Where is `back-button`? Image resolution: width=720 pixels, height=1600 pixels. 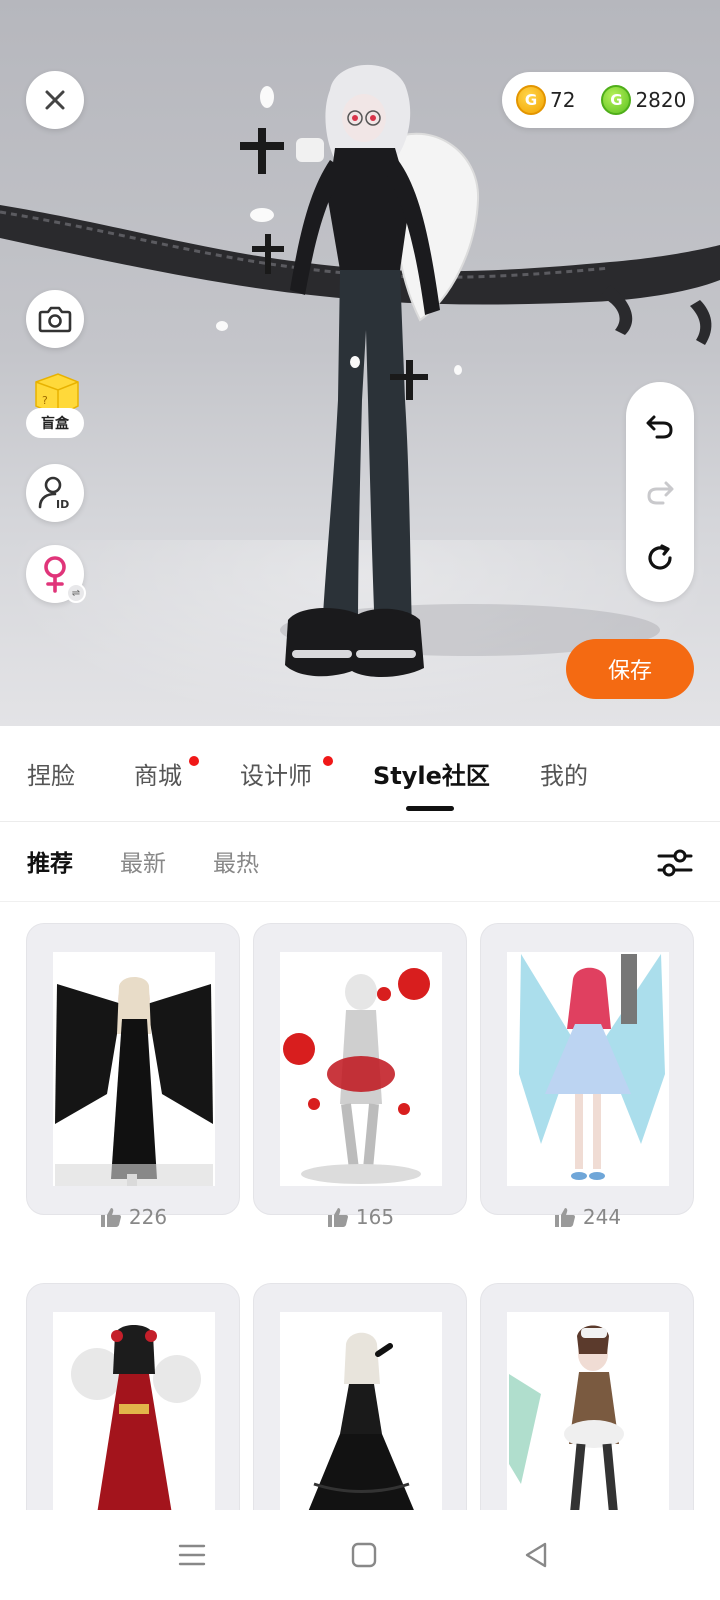 back-button is located at coordinates (536, 1555).